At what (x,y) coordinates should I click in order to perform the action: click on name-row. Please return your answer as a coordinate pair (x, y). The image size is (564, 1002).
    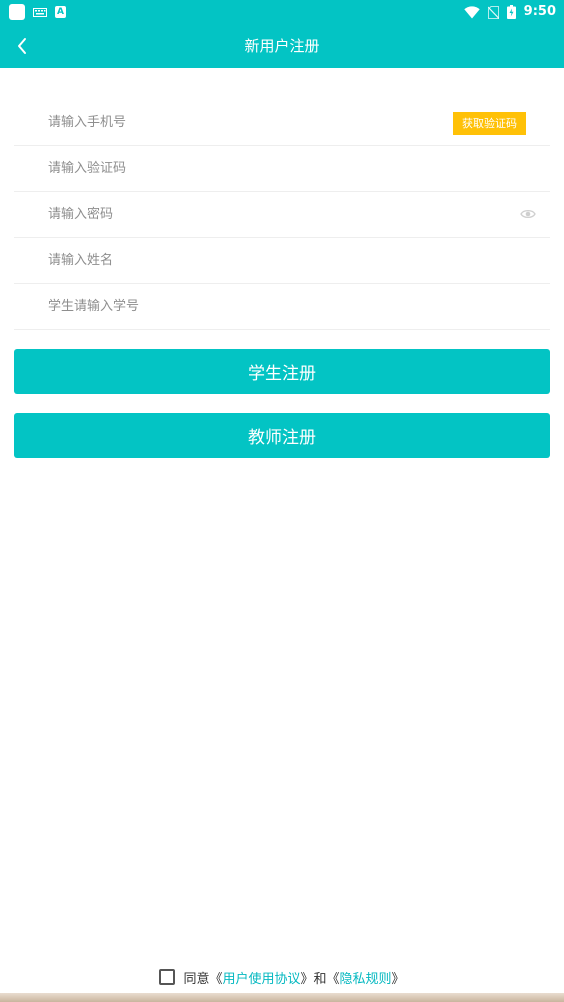
    Looking at the image, I should click on (282, 261).